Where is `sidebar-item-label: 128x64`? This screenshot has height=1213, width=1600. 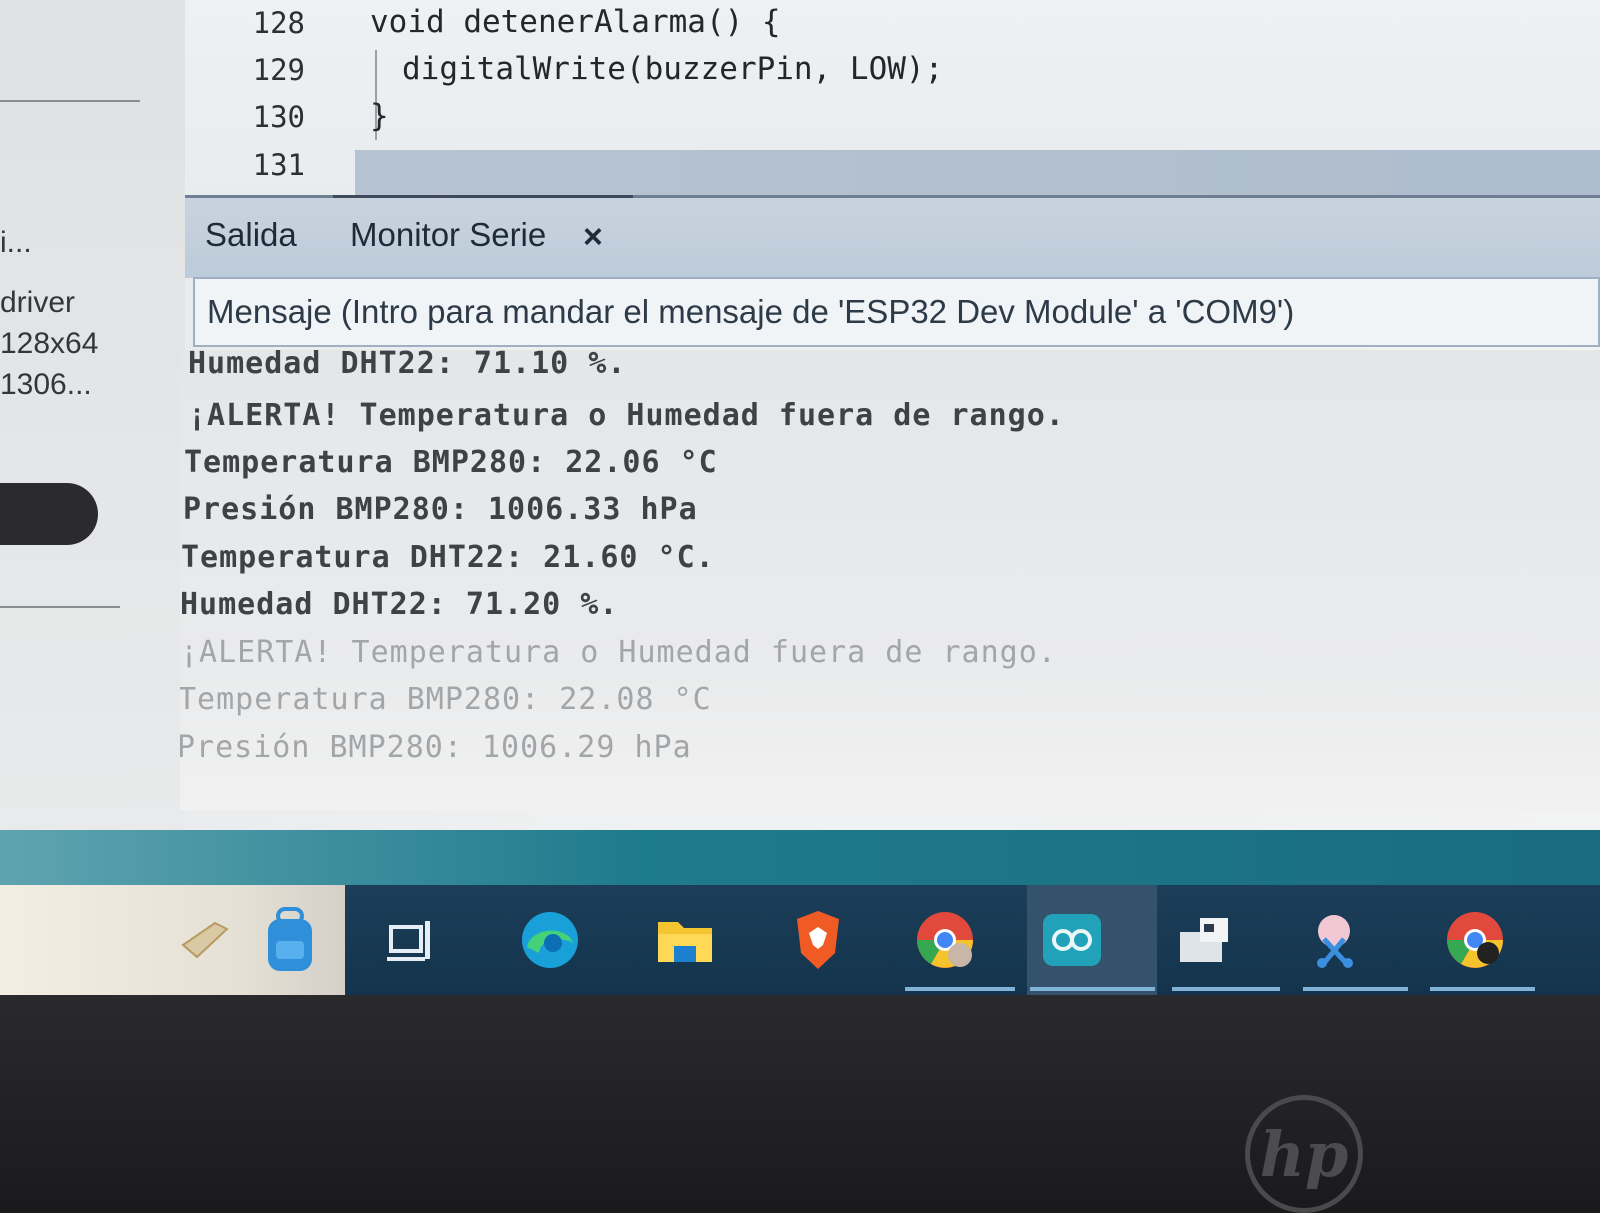 sidebar-item-label: 128x64 is located at coordinates (49, 343).